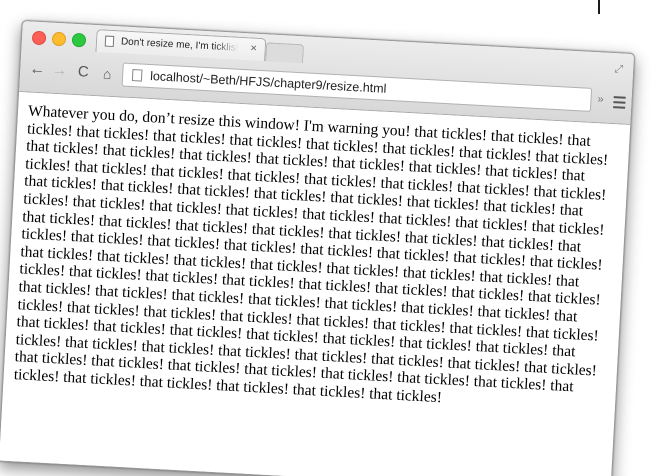  I want to click on tab-title: Don't resize me, I'm ticklish!, so click(180, 45).